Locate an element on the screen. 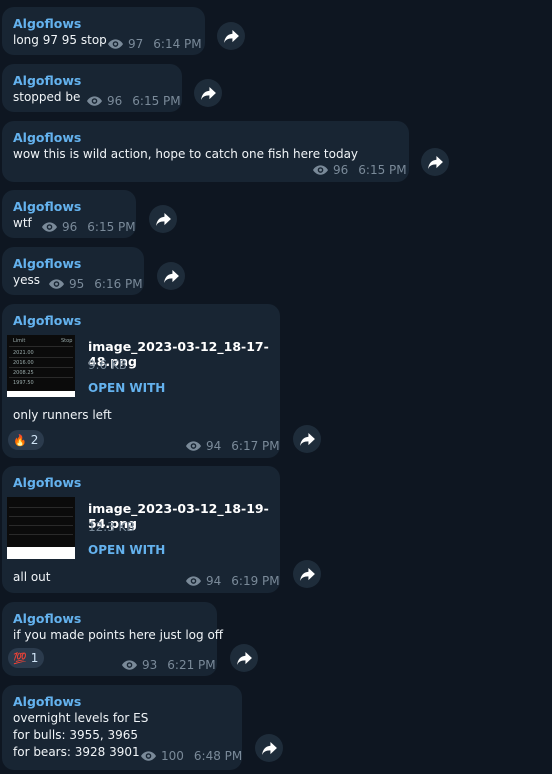  message-text-line: overnight levels for ES is located at coordinates (81, 718).